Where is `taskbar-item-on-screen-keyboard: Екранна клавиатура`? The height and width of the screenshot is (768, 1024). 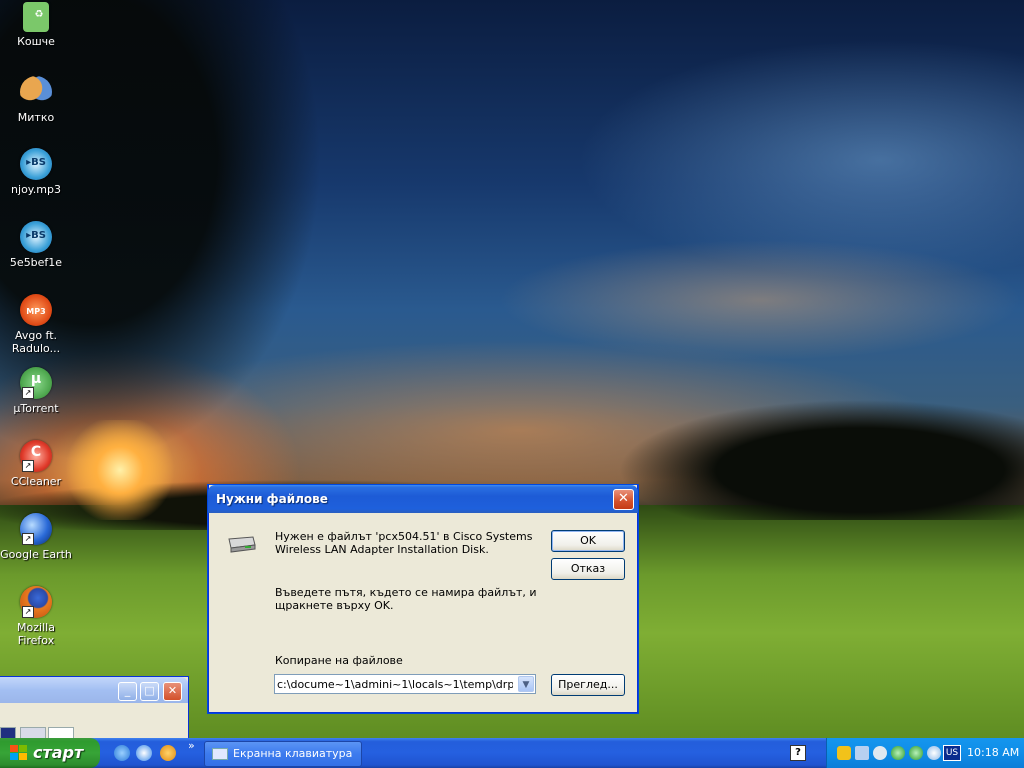
taskbar-item-on-screen-keyboard: Екранна клавиатура is located at coordinates (283, 754).